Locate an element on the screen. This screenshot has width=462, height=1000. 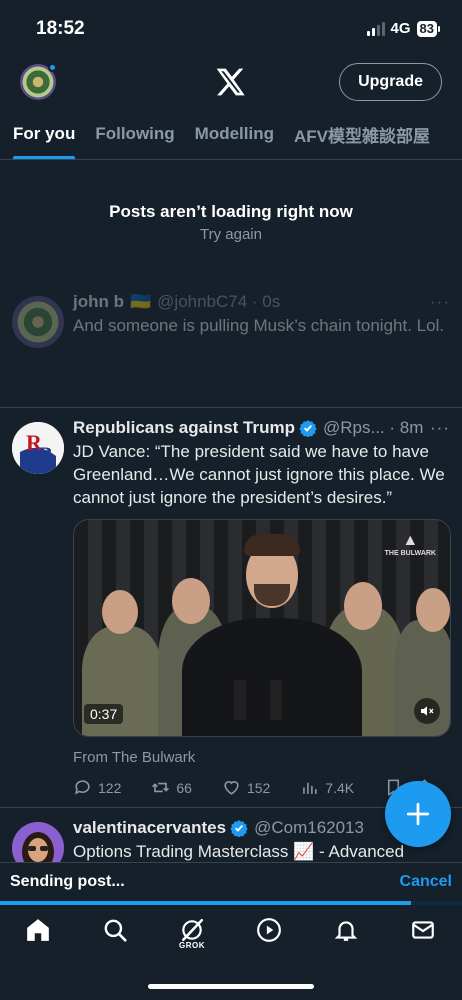
timeline-tabs: For you Following Modelling AFV模型雑談部屋 is located at coordinates (231, 134).